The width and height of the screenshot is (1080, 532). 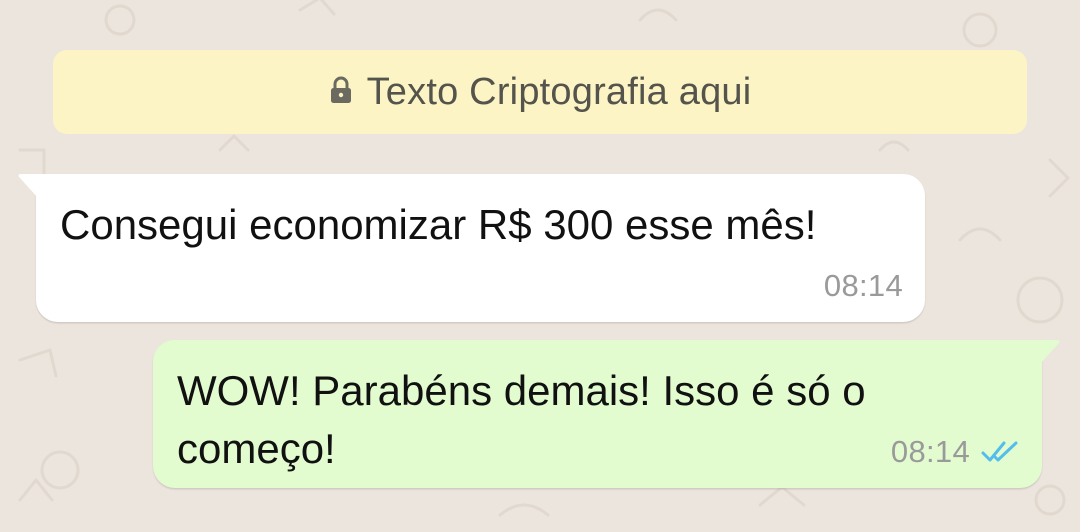 I want to click on double-check-icon, so click(x=999, y=451).